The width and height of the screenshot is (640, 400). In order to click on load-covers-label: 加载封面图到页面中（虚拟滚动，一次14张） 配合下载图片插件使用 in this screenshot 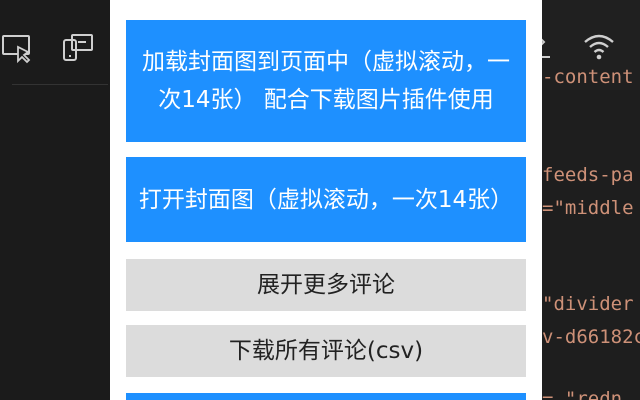, I will do `click(326, 81)`.